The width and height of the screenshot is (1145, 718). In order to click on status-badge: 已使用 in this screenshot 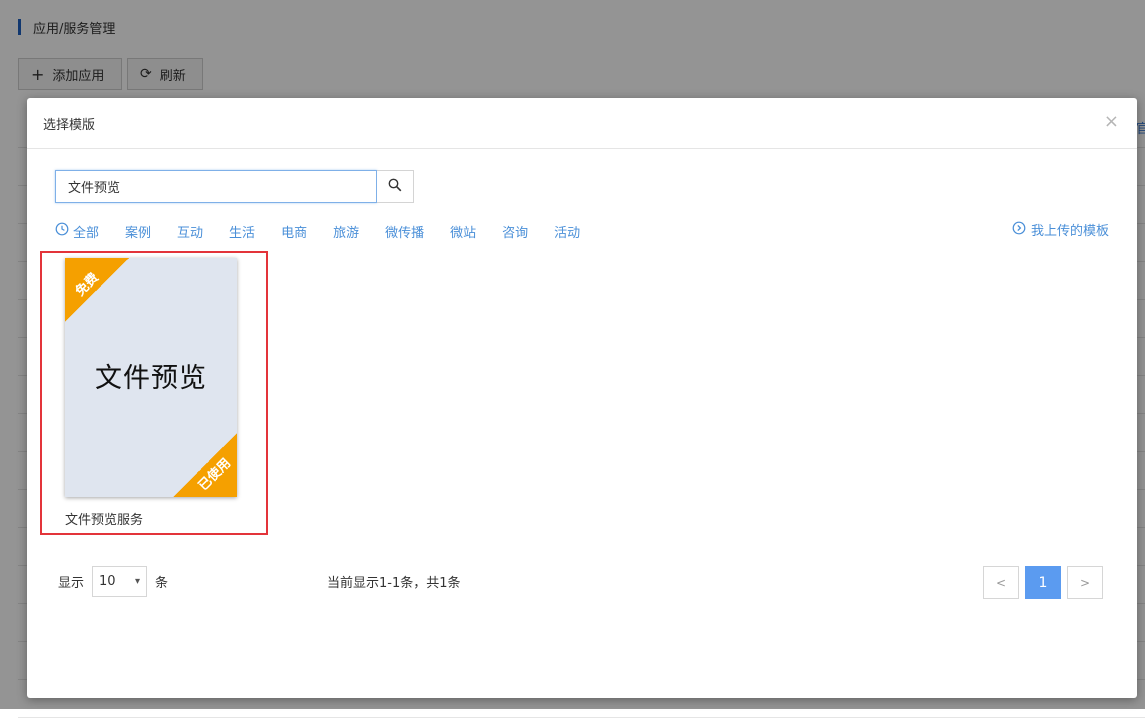, I will do `click(215, 475)`.